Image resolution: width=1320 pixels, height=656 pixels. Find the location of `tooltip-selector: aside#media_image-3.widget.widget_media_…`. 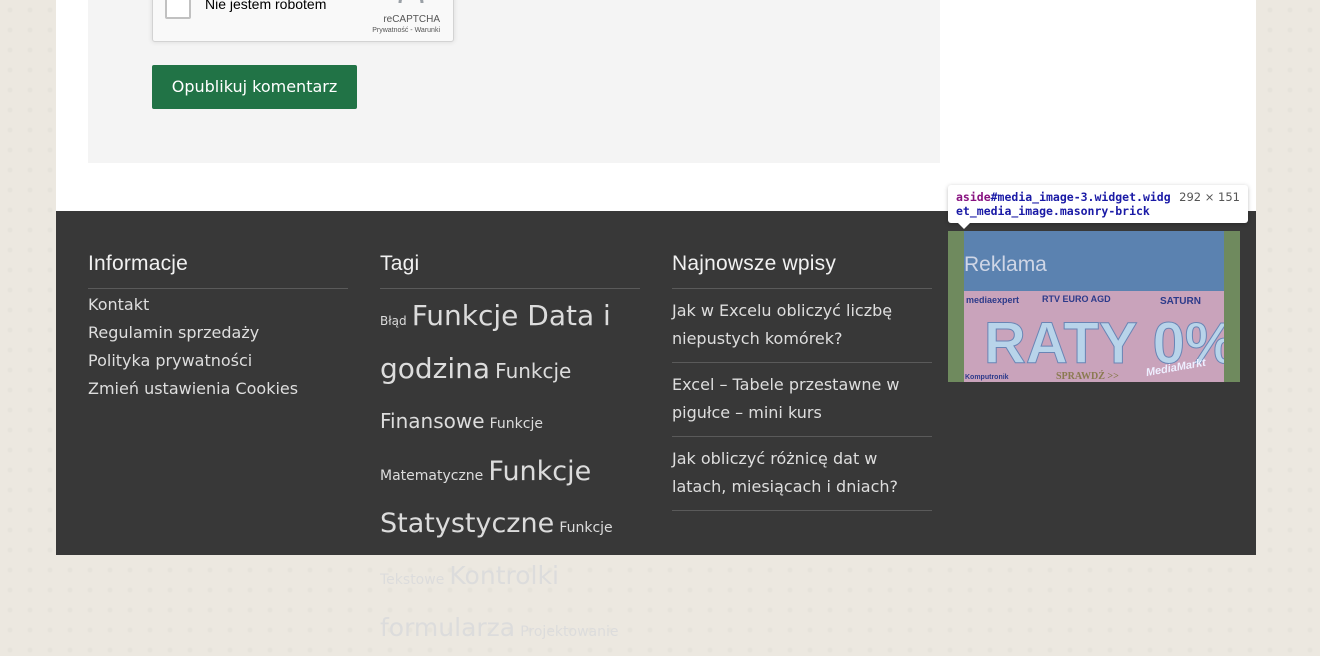

tooltip-selector: aside#media_image-3.widget.widget_media_… is located at coordinates (1066, 204).